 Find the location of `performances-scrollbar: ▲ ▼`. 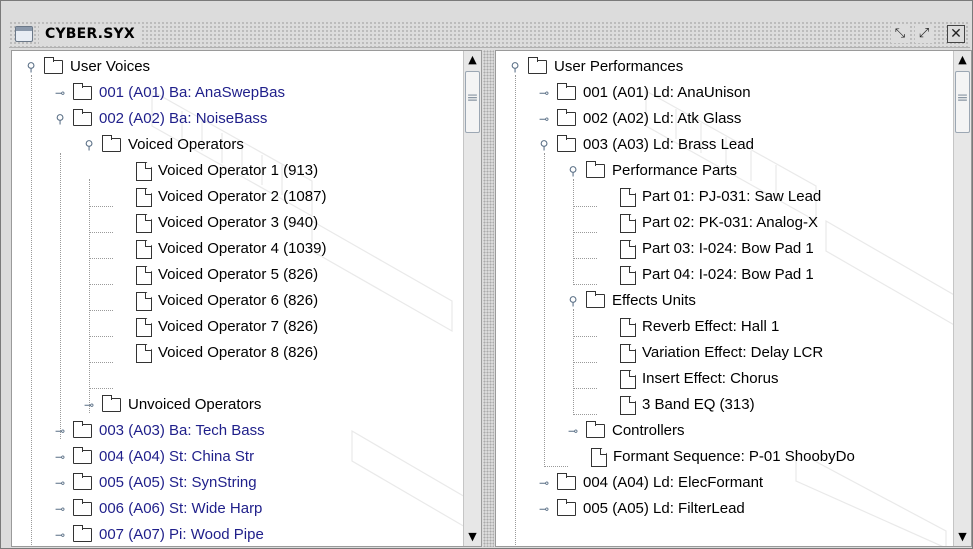

performances-scrollbar: ▲ ▼ is located at coordinates (962, 298).